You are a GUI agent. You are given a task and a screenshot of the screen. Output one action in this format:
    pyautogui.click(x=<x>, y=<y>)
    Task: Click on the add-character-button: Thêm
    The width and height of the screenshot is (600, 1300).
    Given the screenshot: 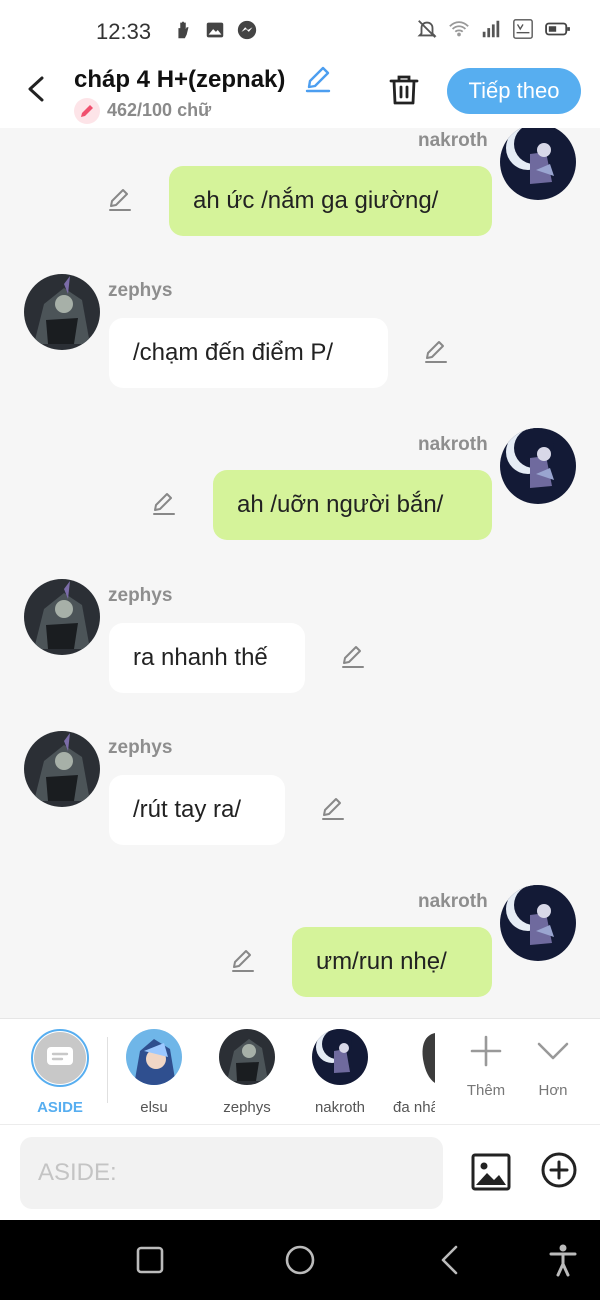 What is the action you would take?
    pyautogui.click(x=486, y=1066)
    